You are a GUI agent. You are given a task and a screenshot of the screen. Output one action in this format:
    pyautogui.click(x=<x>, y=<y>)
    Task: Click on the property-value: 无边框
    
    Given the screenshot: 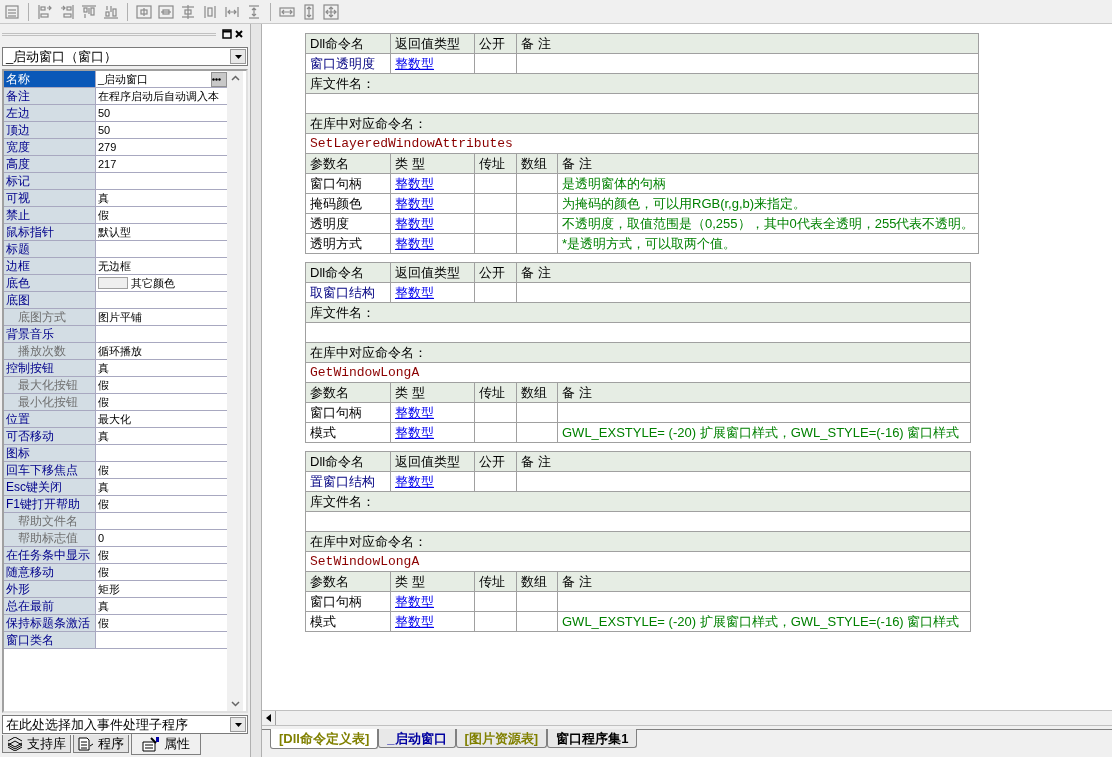 What is the action you would take?
    pyautogui.click(x=115, y=266)
    